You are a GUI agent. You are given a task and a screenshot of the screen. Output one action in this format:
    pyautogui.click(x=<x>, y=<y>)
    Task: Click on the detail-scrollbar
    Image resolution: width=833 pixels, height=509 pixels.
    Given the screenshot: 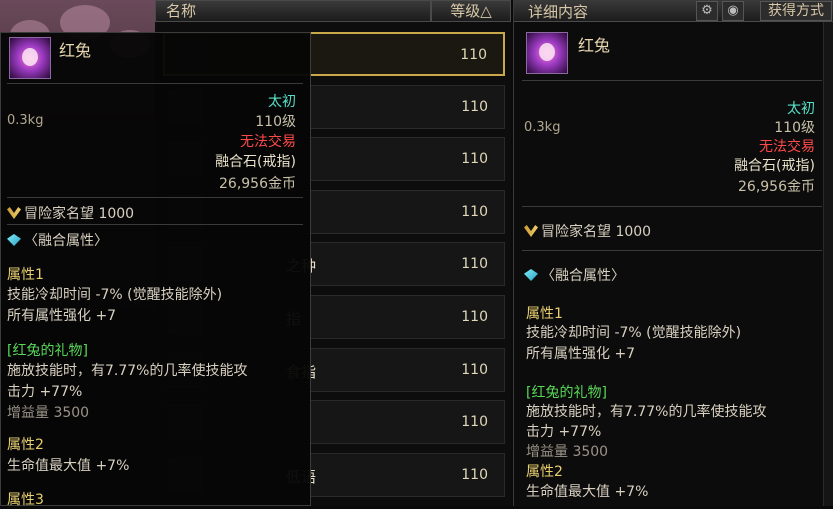 What is the action you would take?
    pyautogui.click(x=828, y=264)
    